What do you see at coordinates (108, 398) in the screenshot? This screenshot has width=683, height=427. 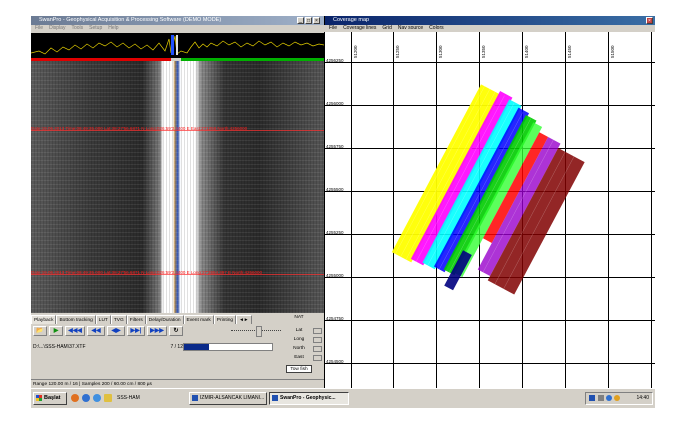 I see `folder-icon` at bounding box center [108, 398].